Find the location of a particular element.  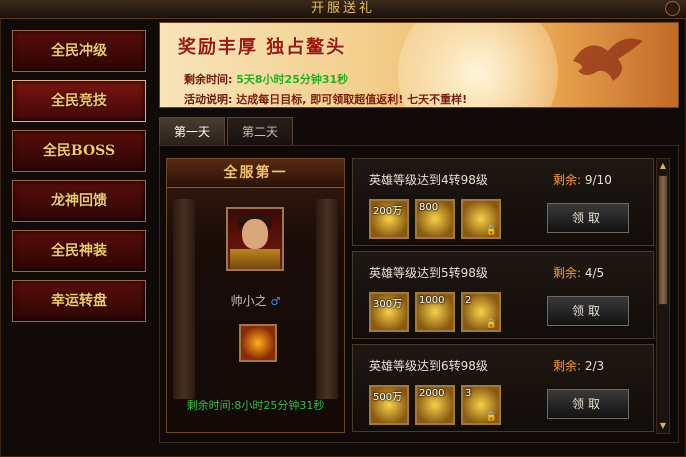

task-remaining: 剩余: 2/3 is located at coordinates (578, 365).